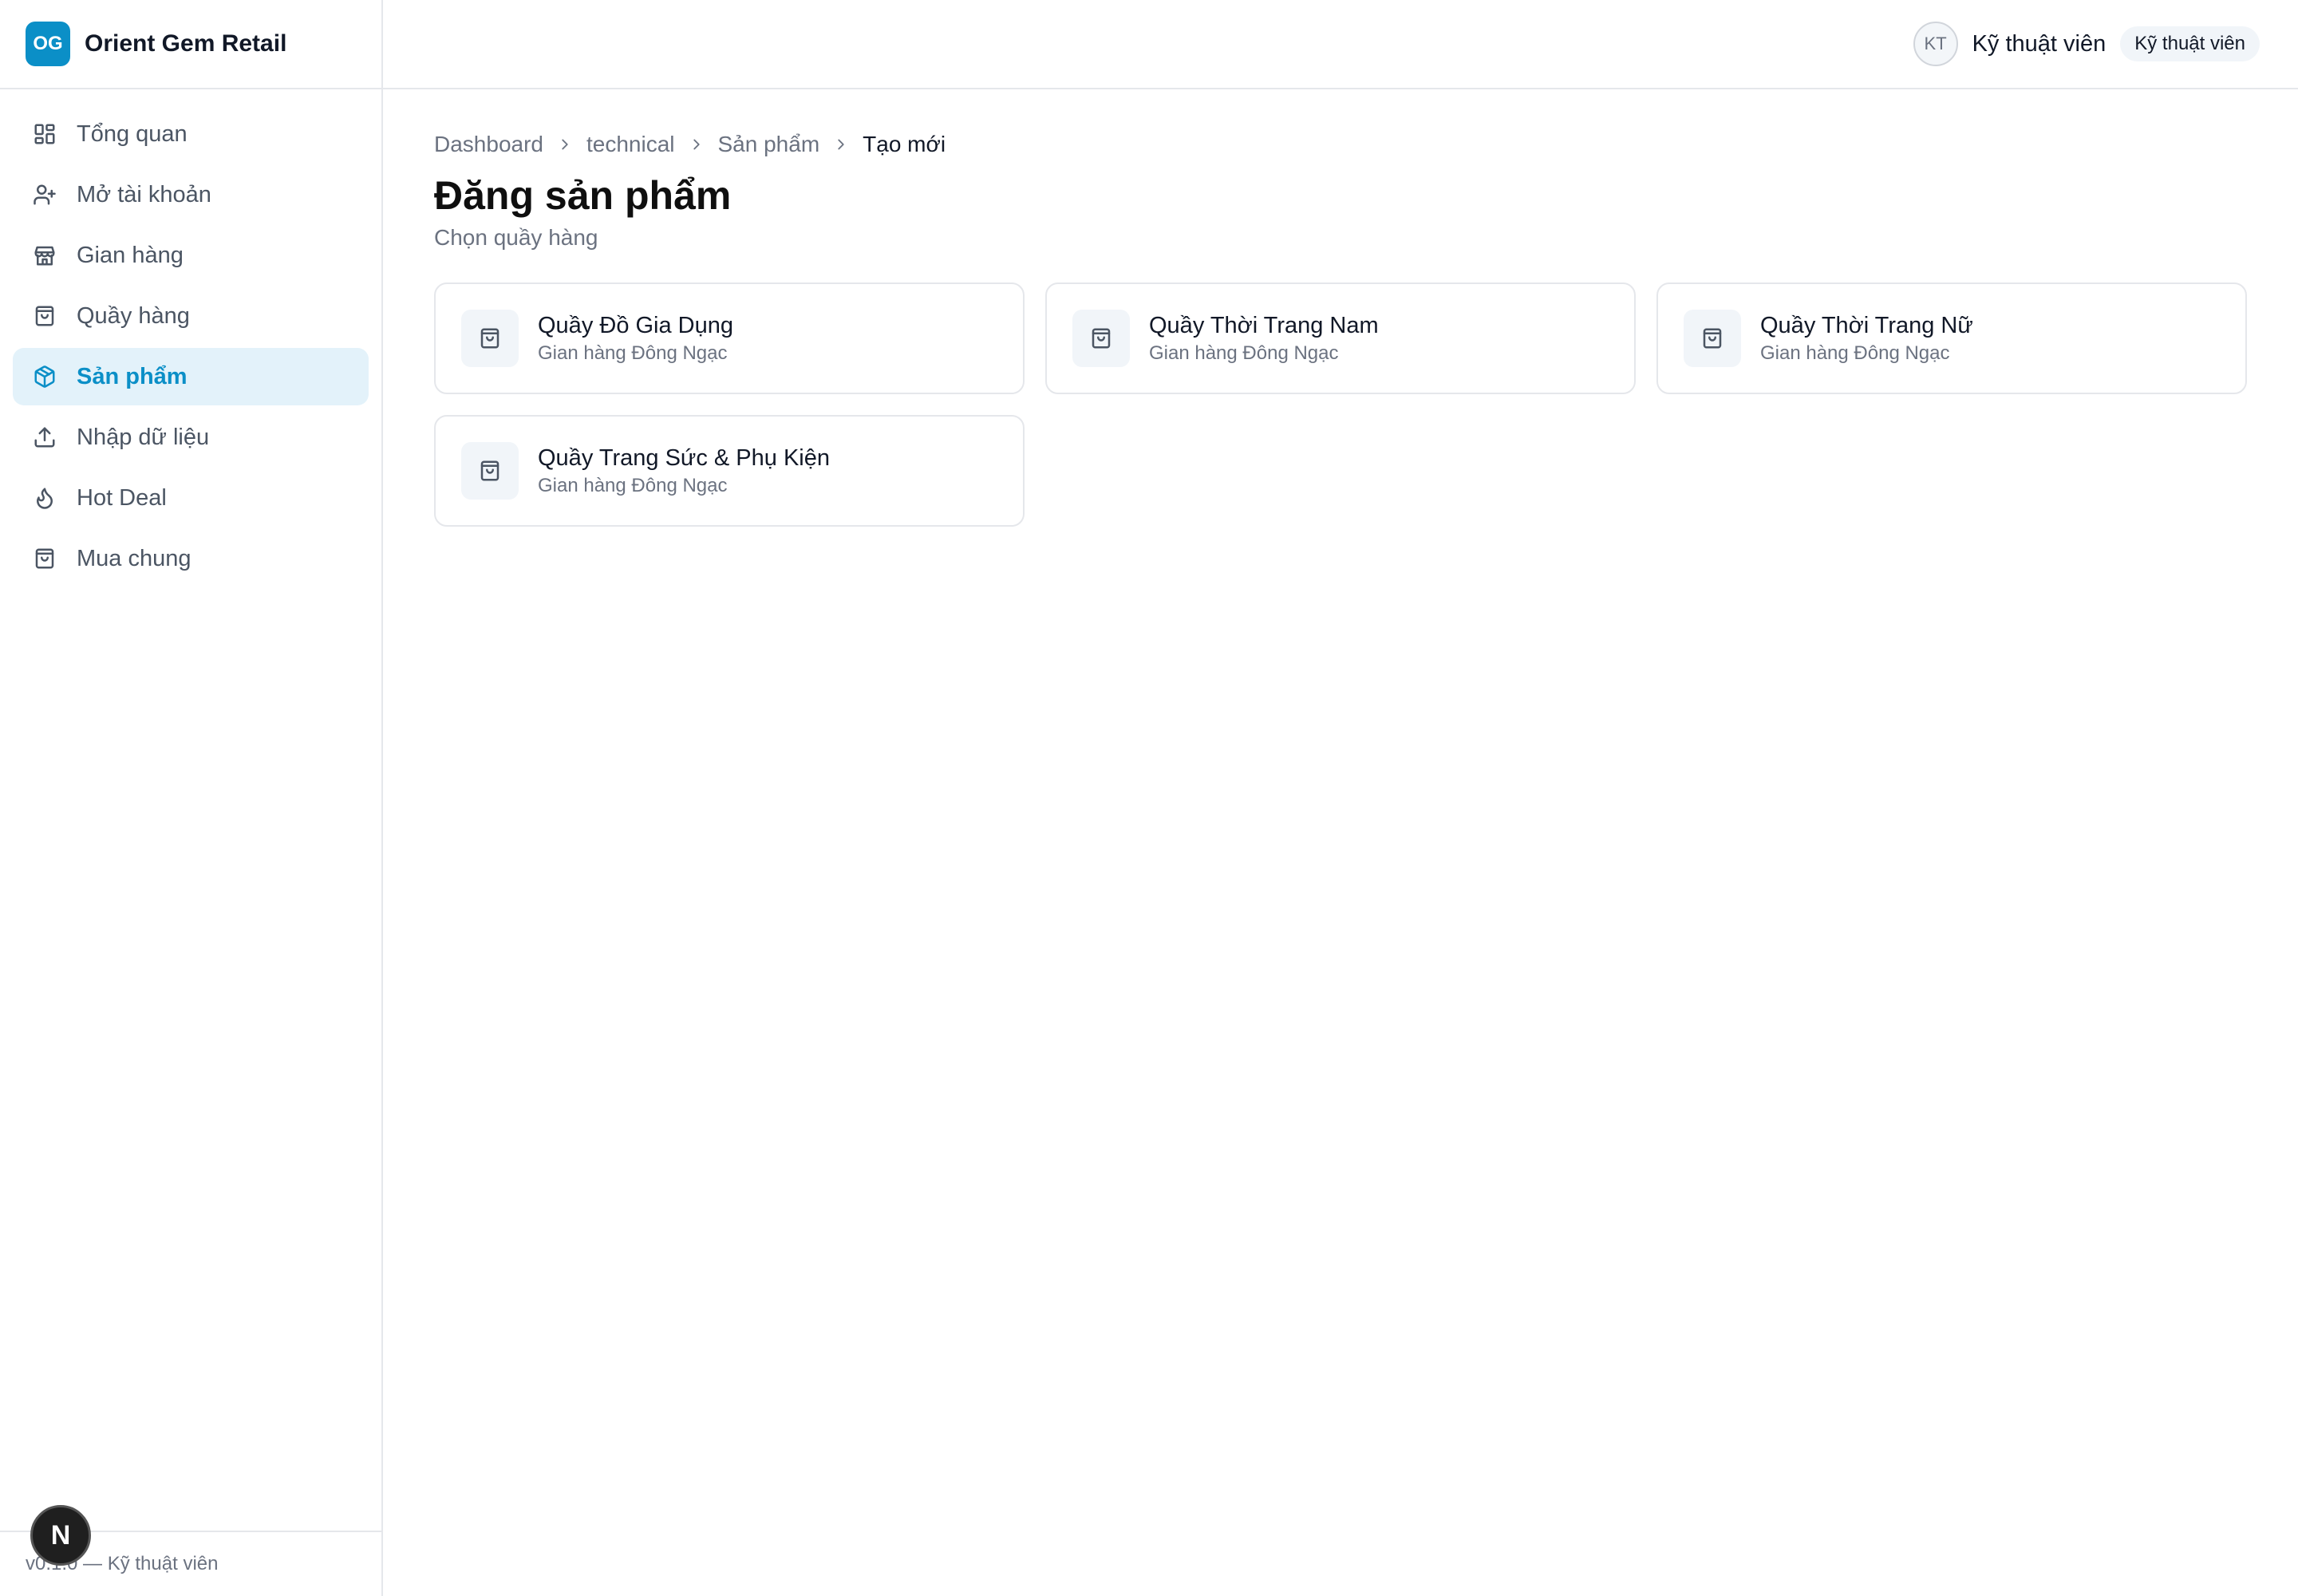 The height and width of the screenshot is (1596, 2298). Describe the element at coordinates (44, 437) in the screenshot. I see `upload-icon` at that location.